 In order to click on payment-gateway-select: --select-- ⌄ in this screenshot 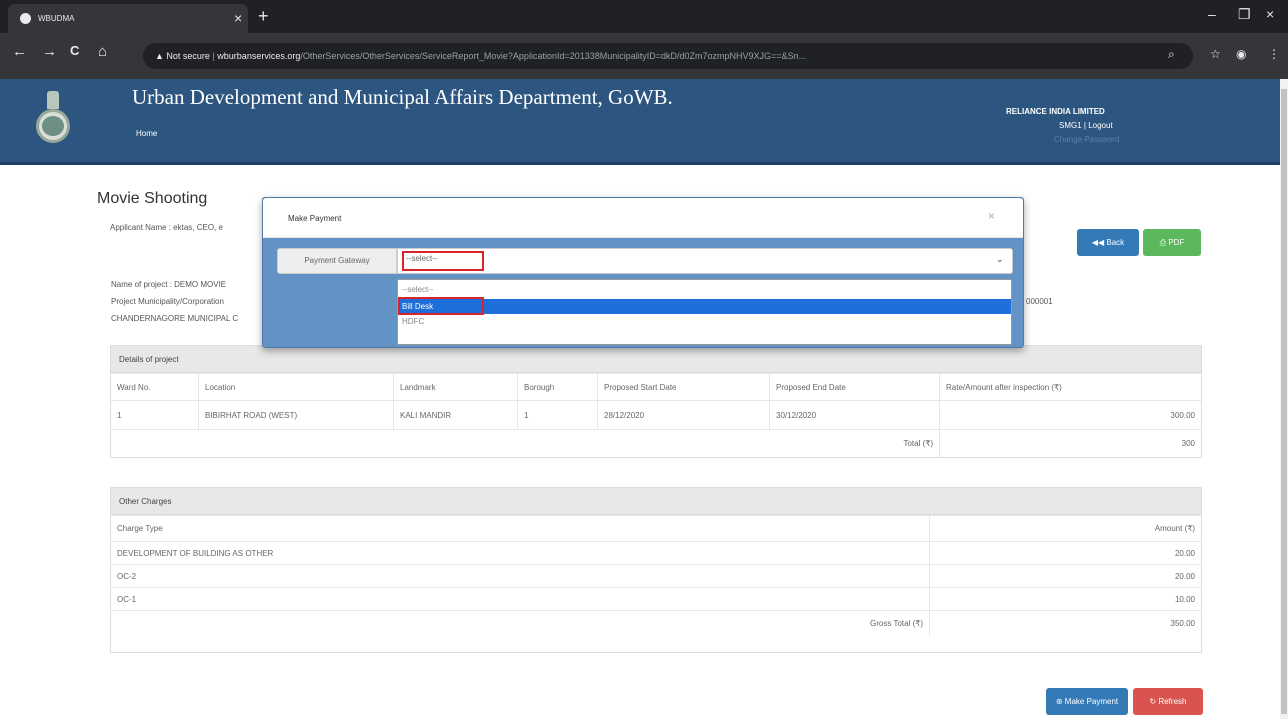, I will do `click(705, 261)`.